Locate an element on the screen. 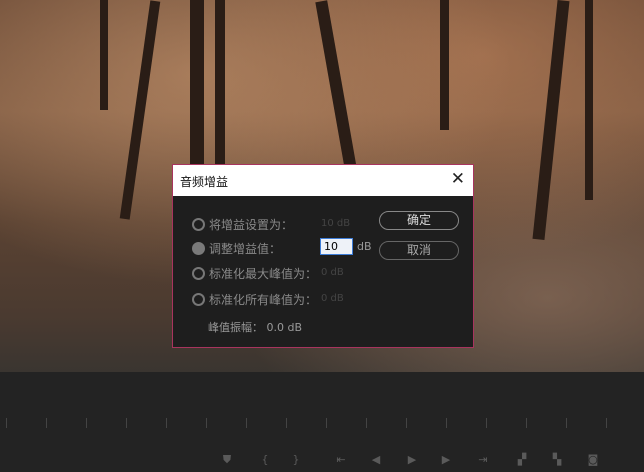 The height and width of the screenshot is (472, 644). marker-icon: ⛊ is located at coordinates (227, 460).